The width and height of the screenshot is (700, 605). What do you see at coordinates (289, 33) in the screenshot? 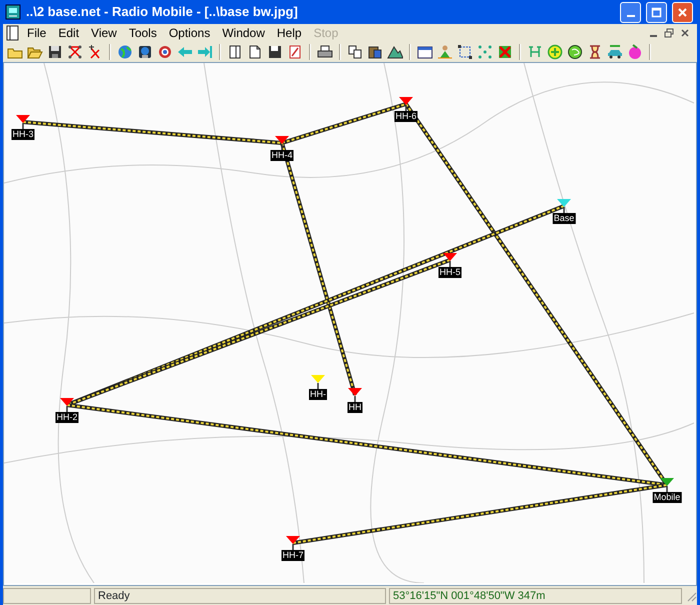
I see `menu-item: Help` at bounding box center [289, 33].